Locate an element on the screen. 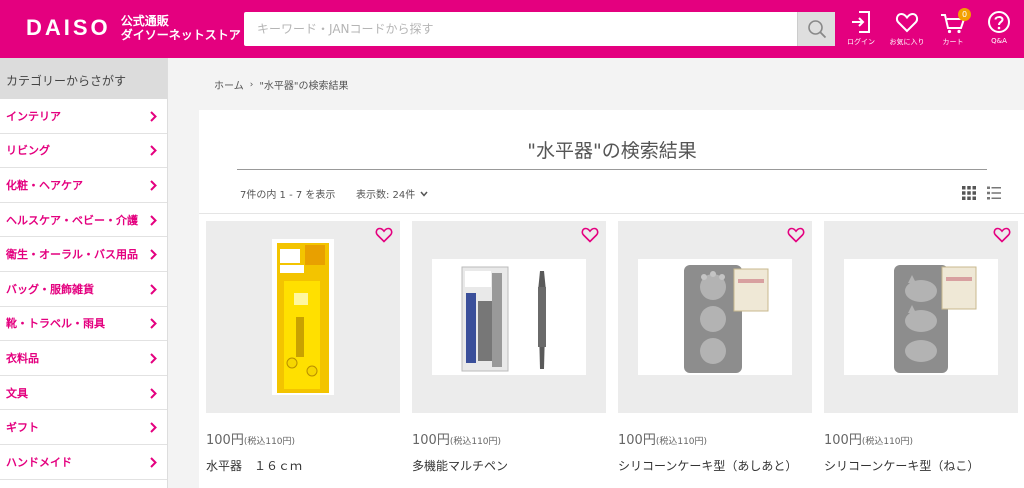  sidebar-category-label: バッグ・服飾雑貨 is located at coordinates (50, 289).